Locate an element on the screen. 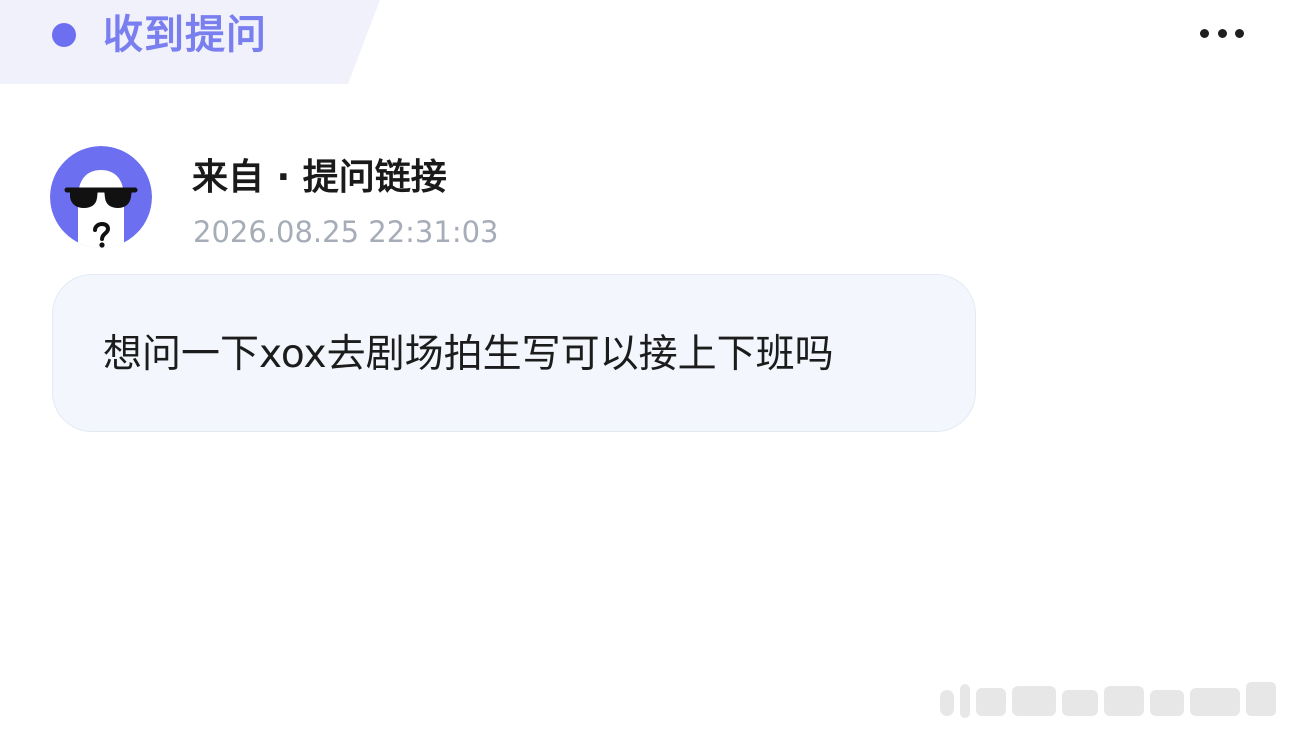  page-title: 收到提问 is located at coordinates (185, 35).